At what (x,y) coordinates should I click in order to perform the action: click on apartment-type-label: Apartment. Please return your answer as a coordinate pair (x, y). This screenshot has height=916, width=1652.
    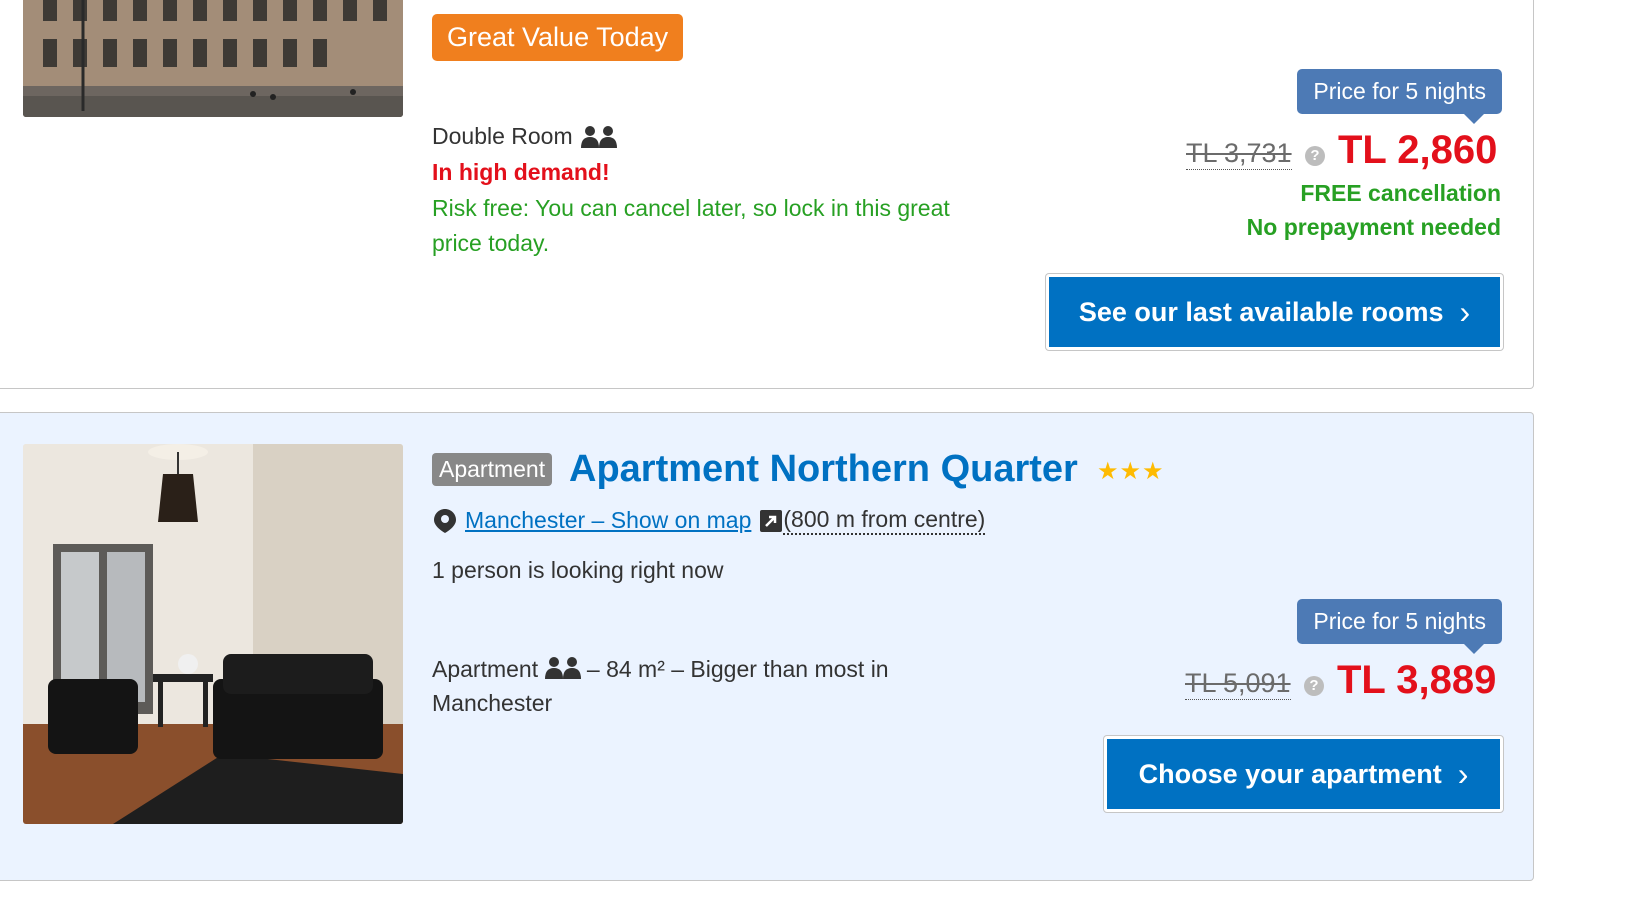
    Looking at the image, I should click on (485, 669).